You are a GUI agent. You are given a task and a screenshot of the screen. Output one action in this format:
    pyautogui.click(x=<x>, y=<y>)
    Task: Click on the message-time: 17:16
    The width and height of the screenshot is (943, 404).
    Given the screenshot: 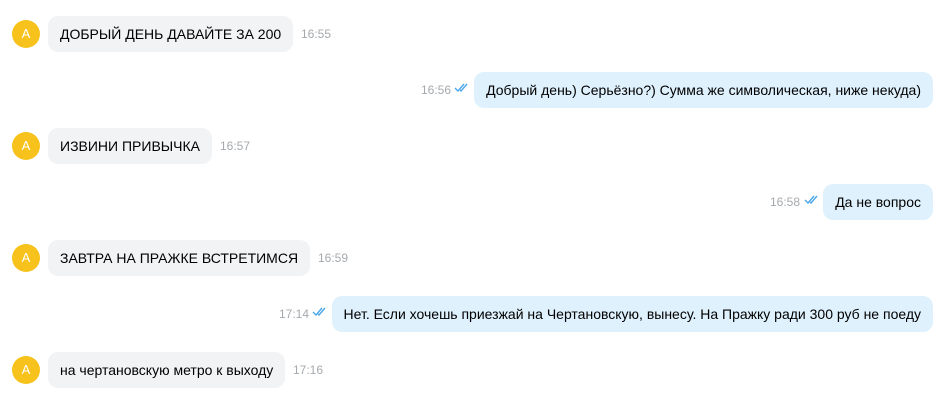 What is the action you would take?
    pyautogui.click(x=308, y=370)
    